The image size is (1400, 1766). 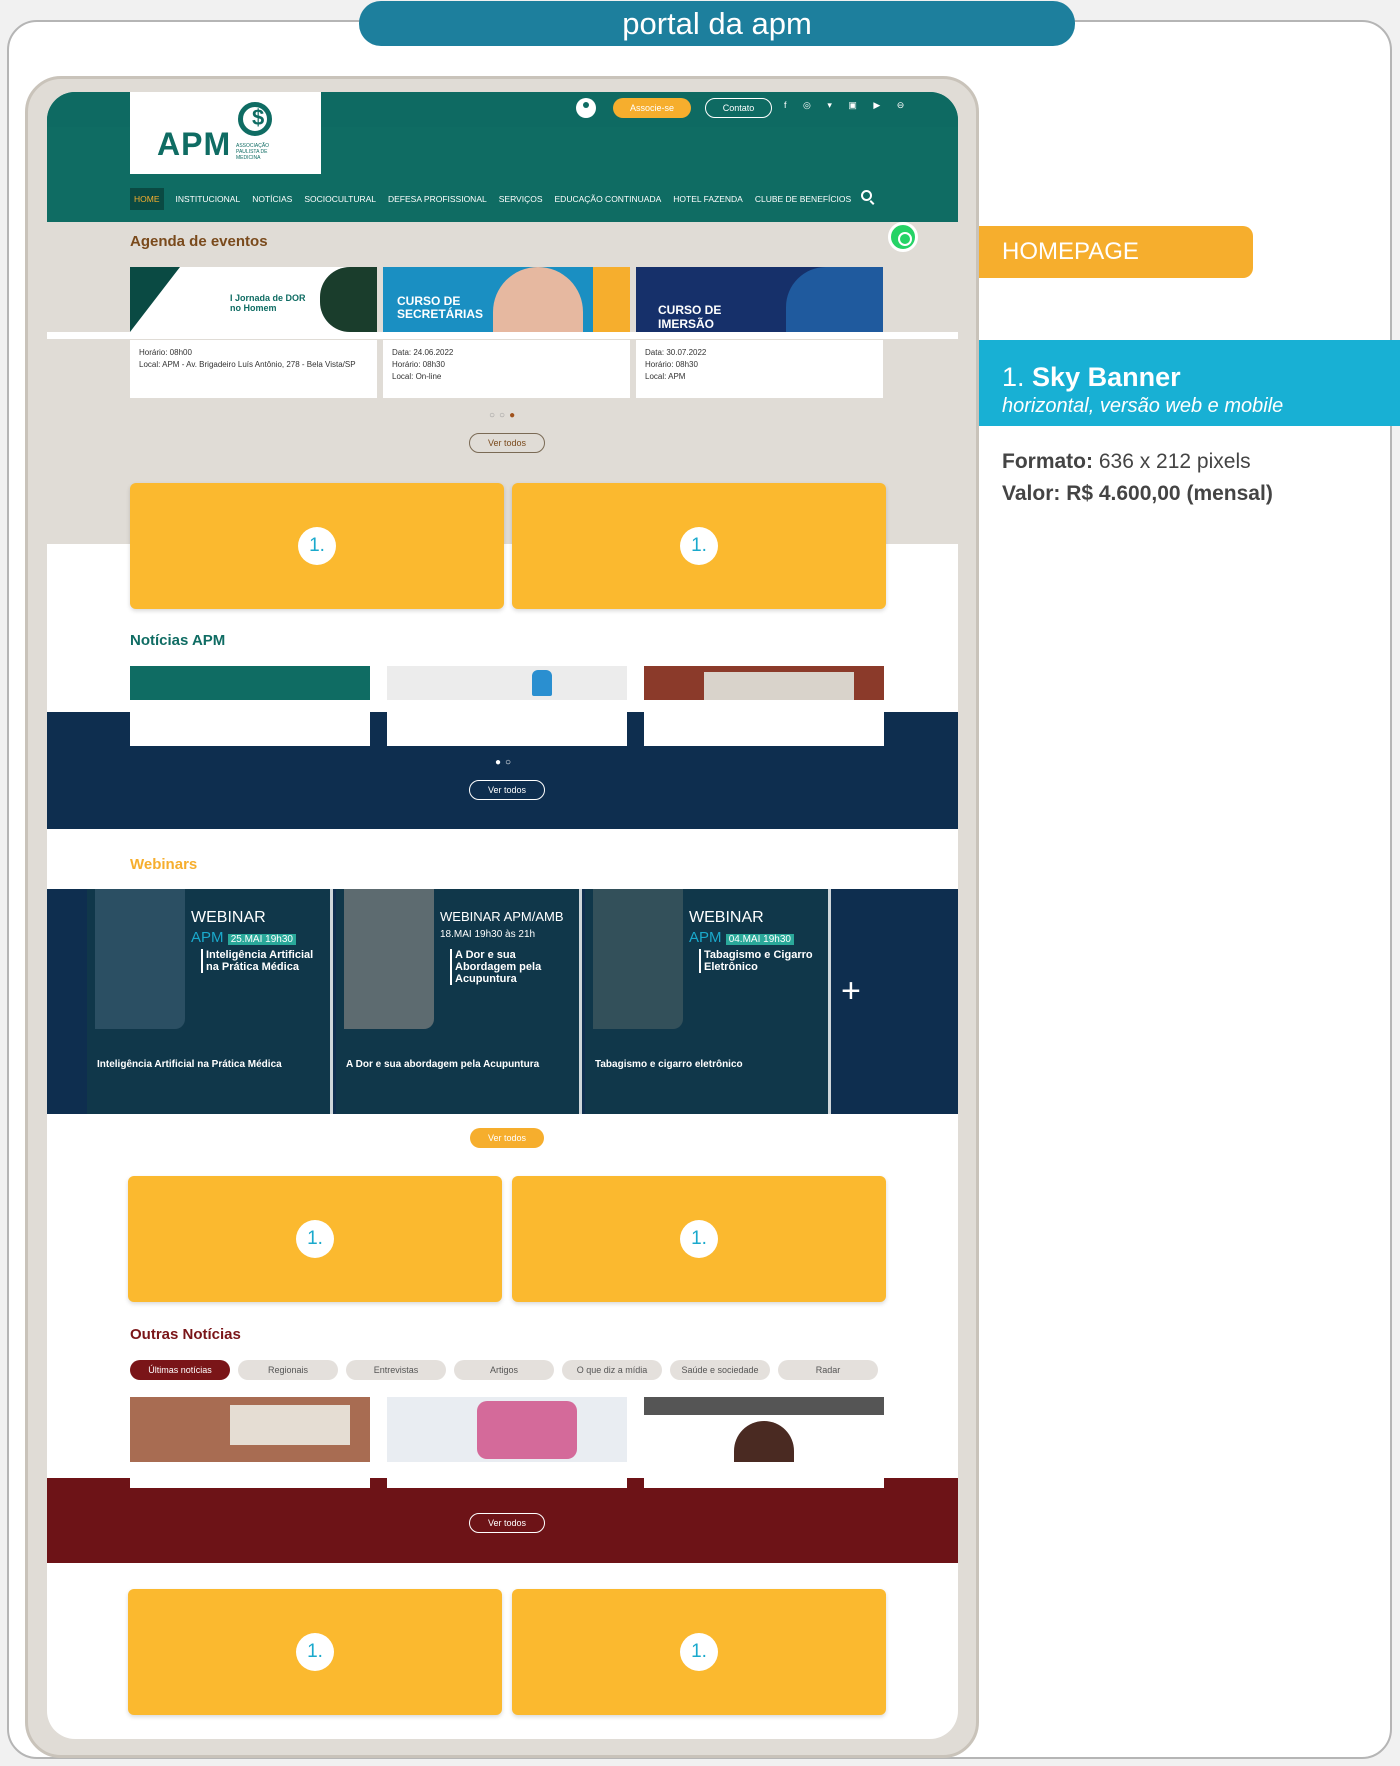 What do you see at coordinates (440, 307) in the screenshot?
I see `event-image-text: CURSO DE SECRETÁRIAS` at bounding box center [440, 307].